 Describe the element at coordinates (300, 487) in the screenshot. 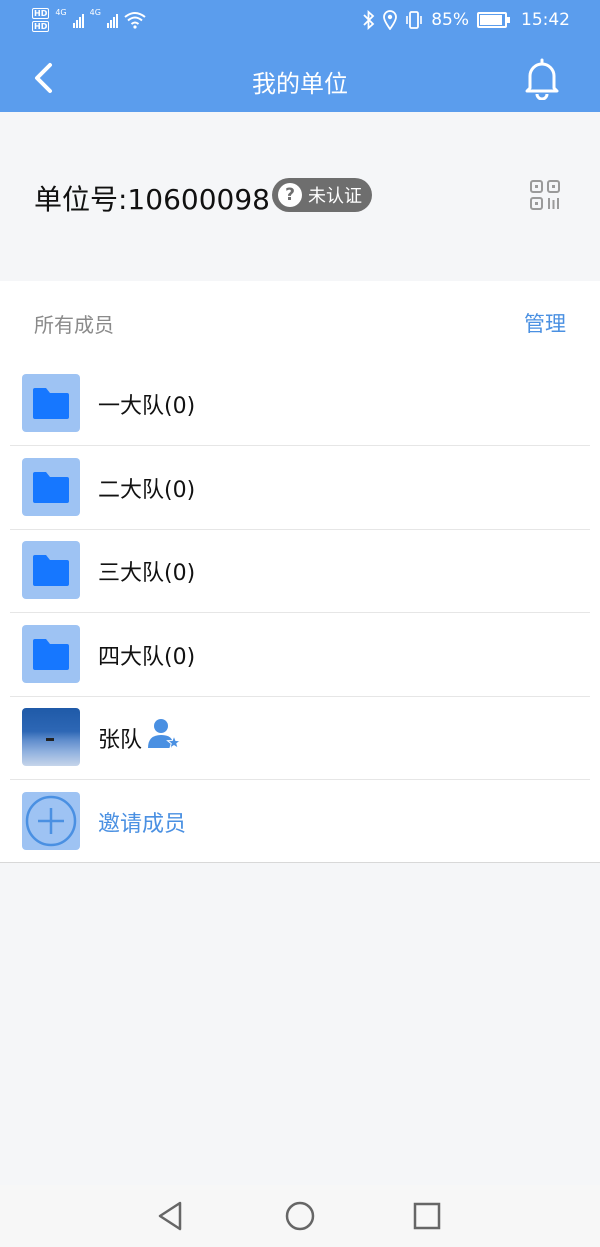

I see `list-item-folder-2: 二大队(0)` at that location.